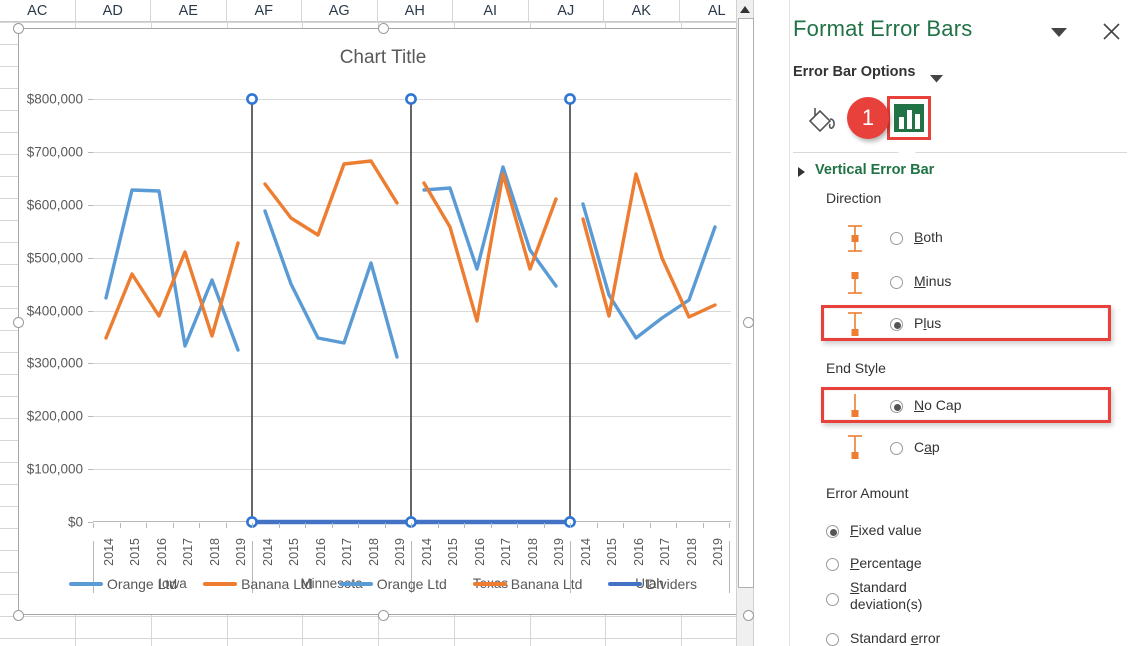 The width and height of the screenshot is (1129, 646). Describe the element at coordinates (927, 447) in the screenshot. I see `end-style-cap-label: Cap` at that location.